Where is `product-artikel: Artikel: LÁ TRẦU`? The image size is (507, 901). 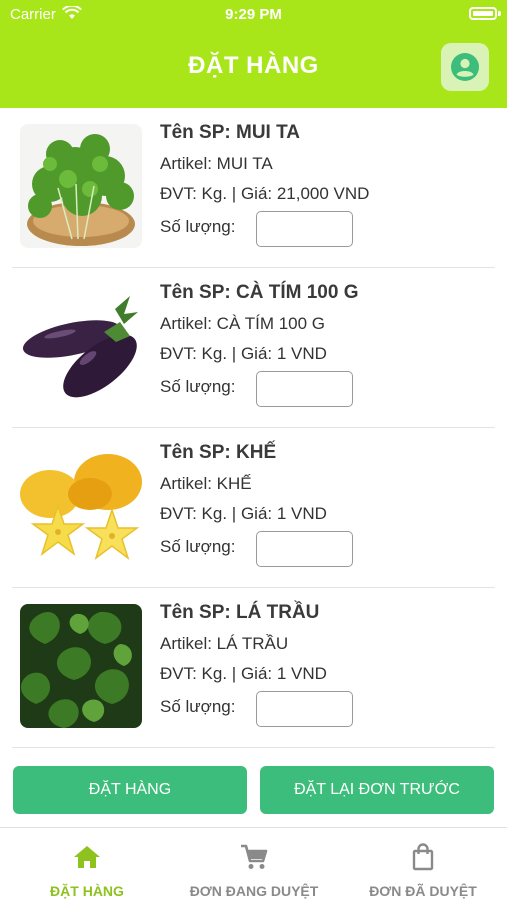
product-artikel: Artikel: LÁ TRẦU is located at coordinates (224, 643).